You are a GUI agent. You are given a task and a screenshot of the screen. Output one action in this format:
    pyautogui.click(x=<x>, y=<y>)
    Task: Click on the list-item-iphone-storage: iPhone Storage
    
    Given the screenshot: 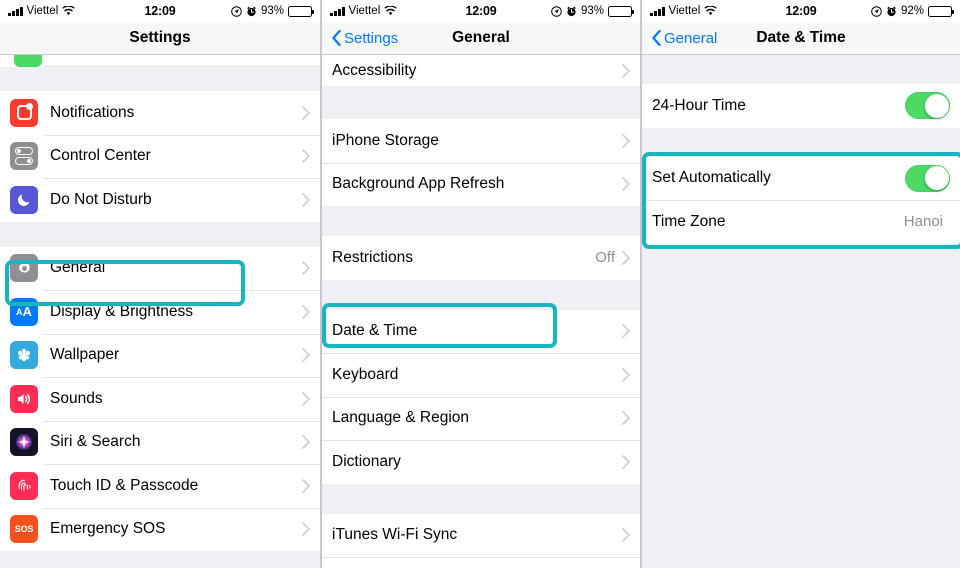 What is the action you would take?
    pyautogui.click(x=481, y=141)
    